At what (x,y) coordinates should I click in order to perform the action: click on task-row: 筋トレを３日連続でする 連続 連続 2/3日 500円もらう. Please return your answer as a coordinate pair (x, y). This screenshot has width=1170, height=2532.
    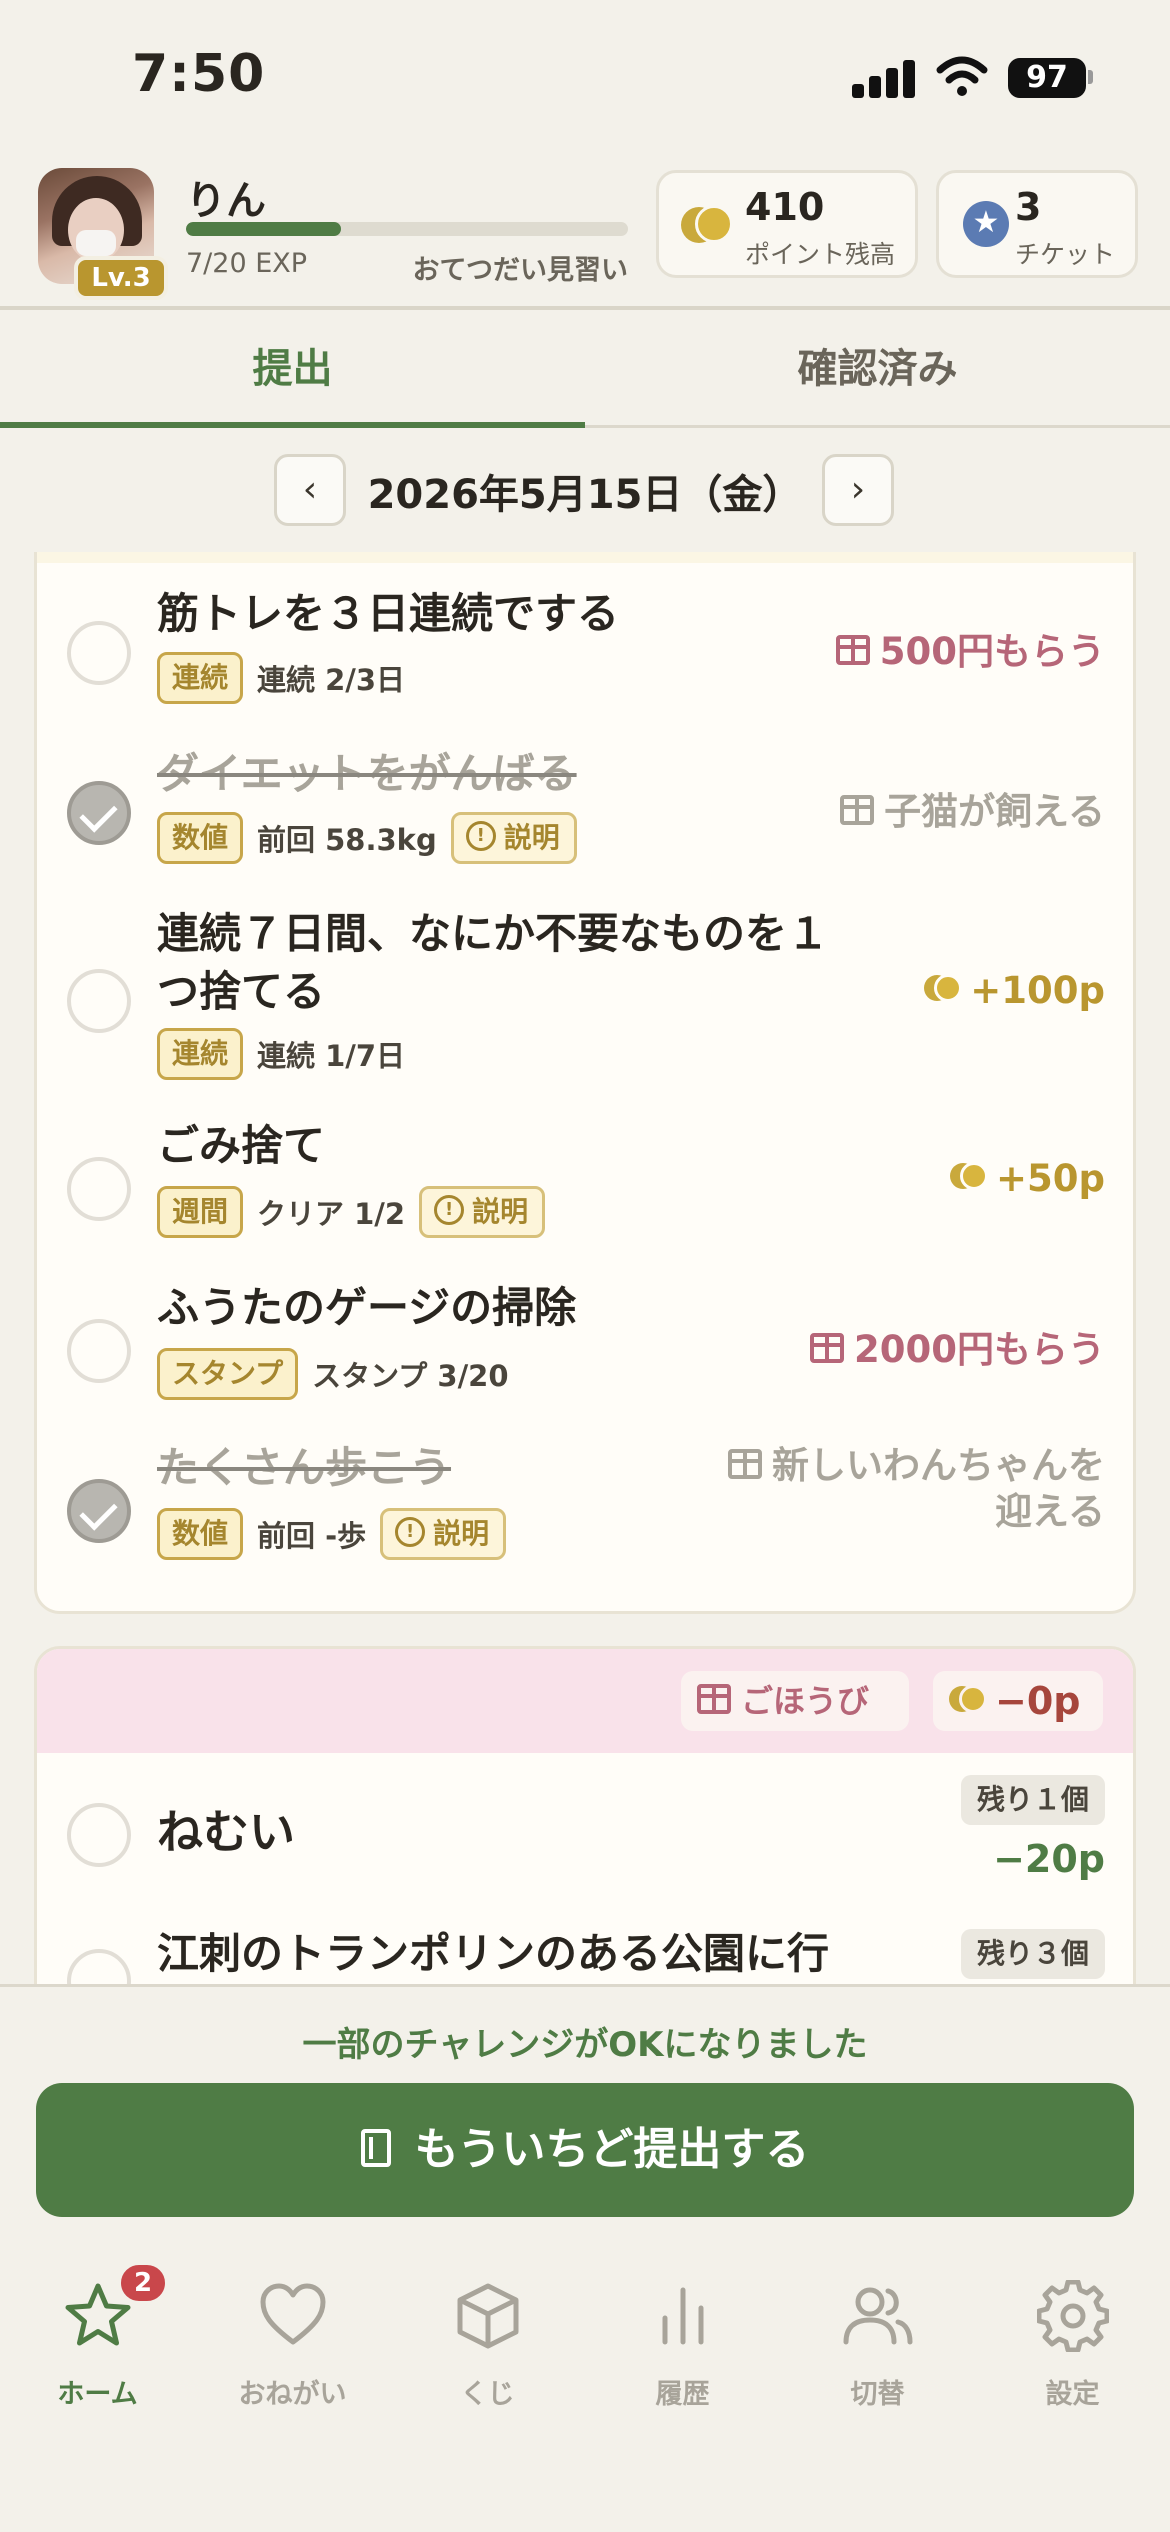
    Looking at the image, I should click on (585, 651).